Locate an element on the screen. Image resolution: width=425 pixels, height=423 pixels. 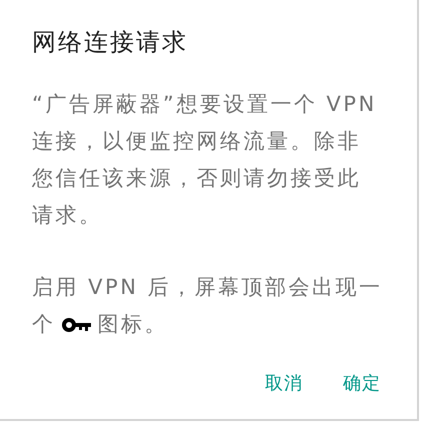
cancel-button: 取消 is located at coordinates (284, 383).